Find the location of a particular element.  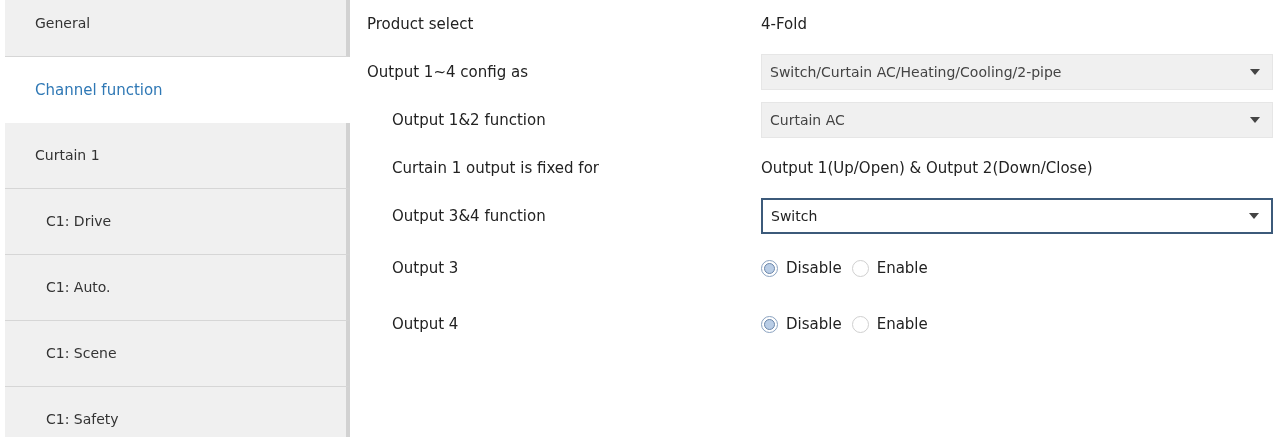

sidebar-item: C1: Auto. is located at coordinates (177, 288).